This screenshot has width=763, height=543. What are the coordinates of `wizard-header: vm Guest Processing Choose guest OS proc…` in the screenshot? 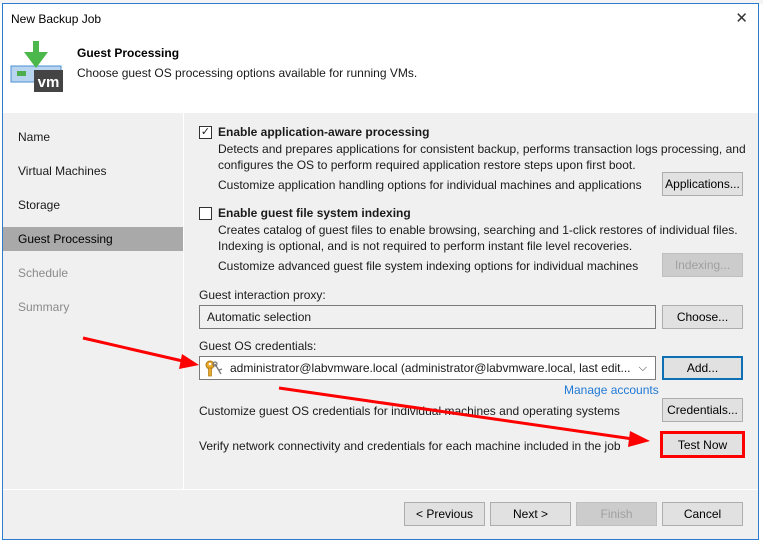 It's located at (380, 72).